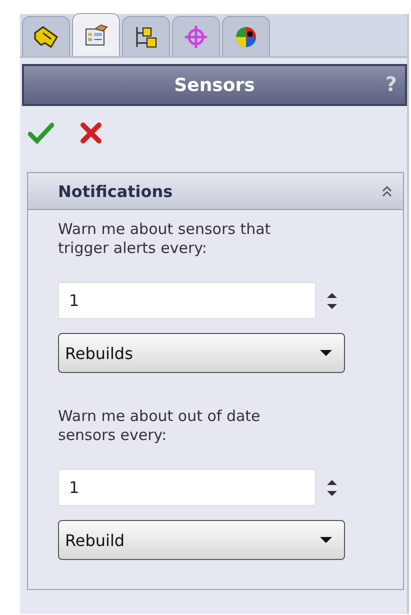  What do you see at coordinates (165, 239) in the screenshot?
I see `setting-label: Warn me about sensors that trigger alerts every:` at bounding box center [165, 239].